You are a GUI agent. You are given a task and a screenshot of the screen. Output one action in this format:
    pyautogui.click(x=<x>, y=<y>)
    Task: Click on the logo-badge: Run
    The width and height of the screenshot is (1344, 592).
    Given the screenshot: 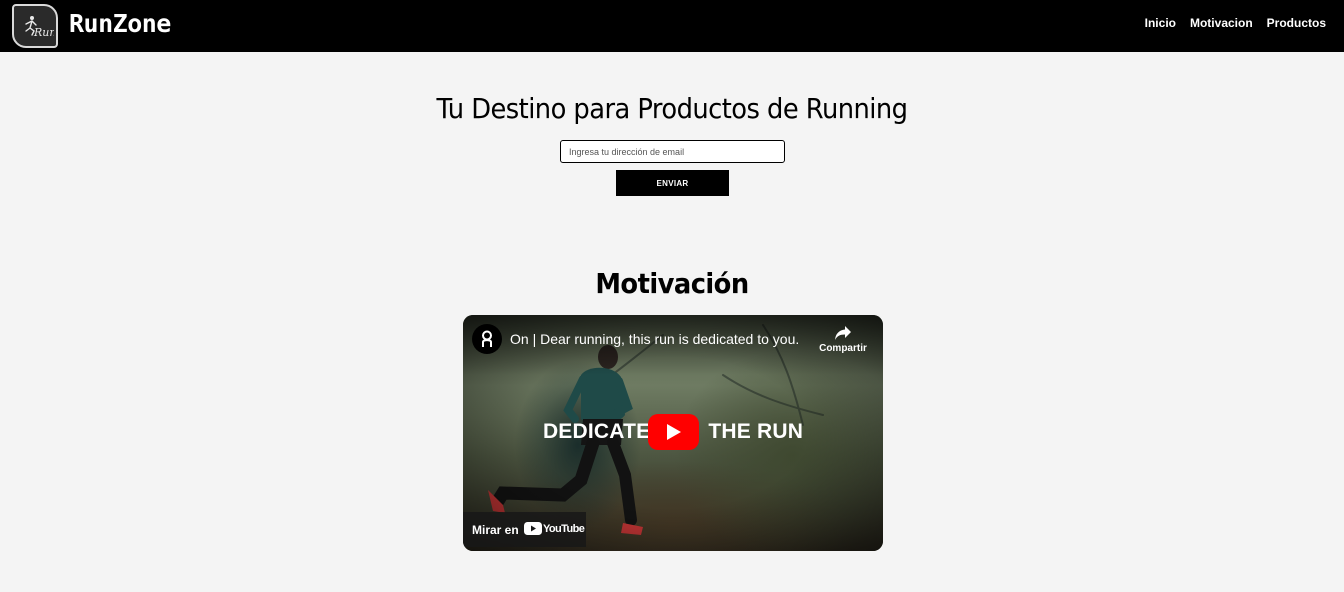 What is the action you would take?
    pyautogui.click(x=35, y=26)
    